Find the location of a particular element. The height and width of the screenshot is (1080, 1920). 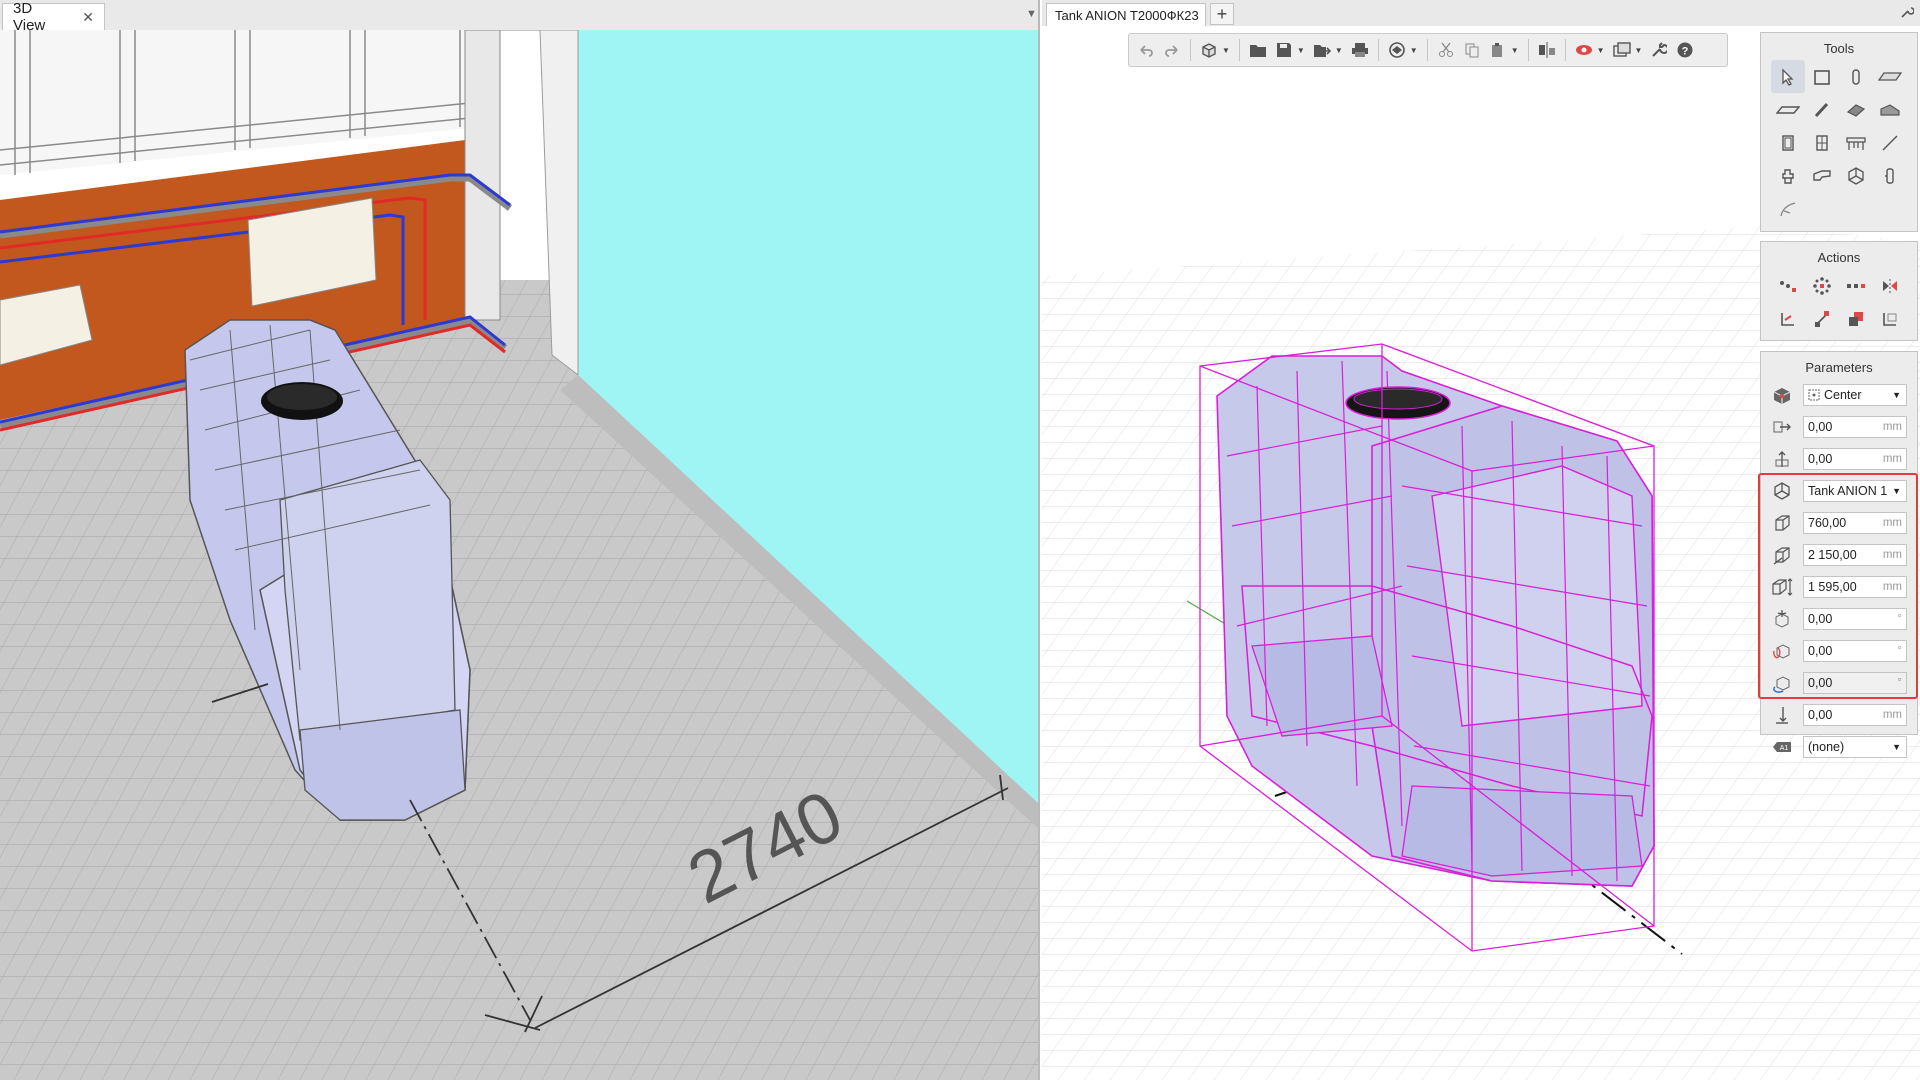

pane-settings-icon is located at coordinates (1907, 13).